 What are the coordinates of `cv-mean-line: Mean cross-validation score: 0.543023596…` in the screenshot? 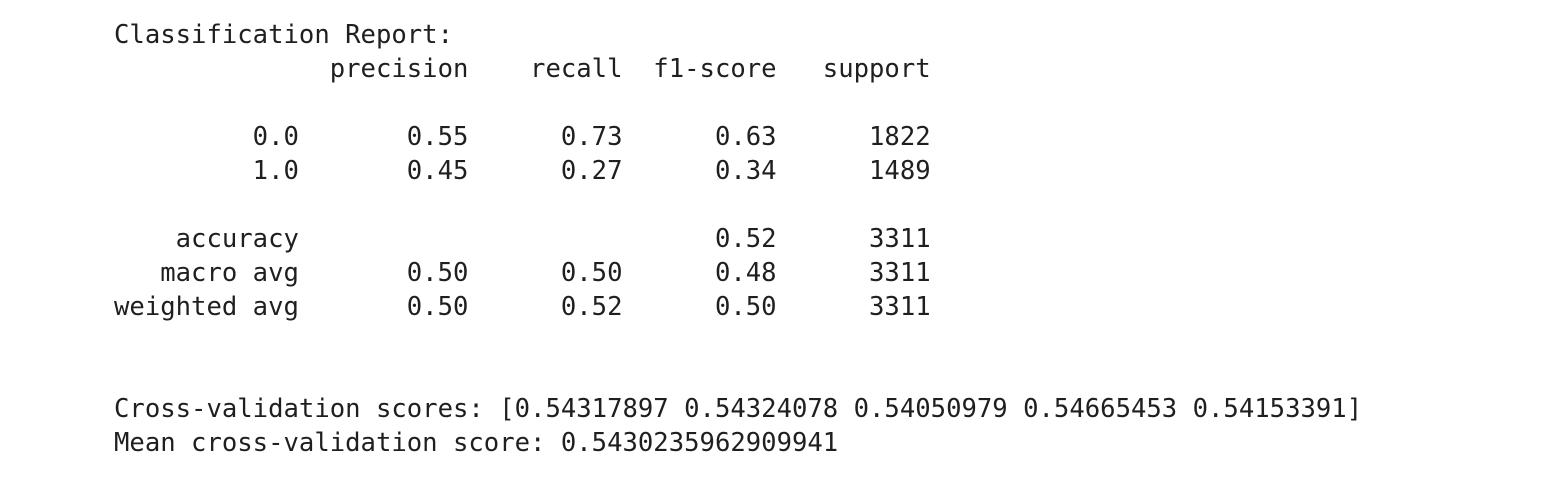 It's located at (476, 443).